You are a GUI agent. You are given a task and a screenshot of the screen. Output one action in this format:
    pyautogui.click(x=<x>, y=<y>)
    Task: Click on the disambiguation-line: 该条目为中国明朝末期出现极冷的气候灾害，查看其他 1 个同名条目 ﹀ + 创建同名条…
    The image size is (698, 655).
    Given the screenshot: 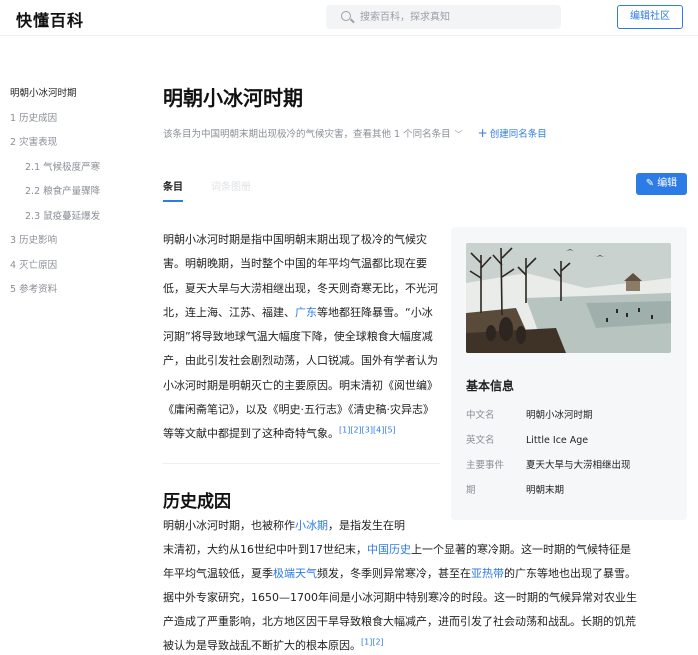 What is the action you would take?
    pyautogui.click(x=355, y=133)
    